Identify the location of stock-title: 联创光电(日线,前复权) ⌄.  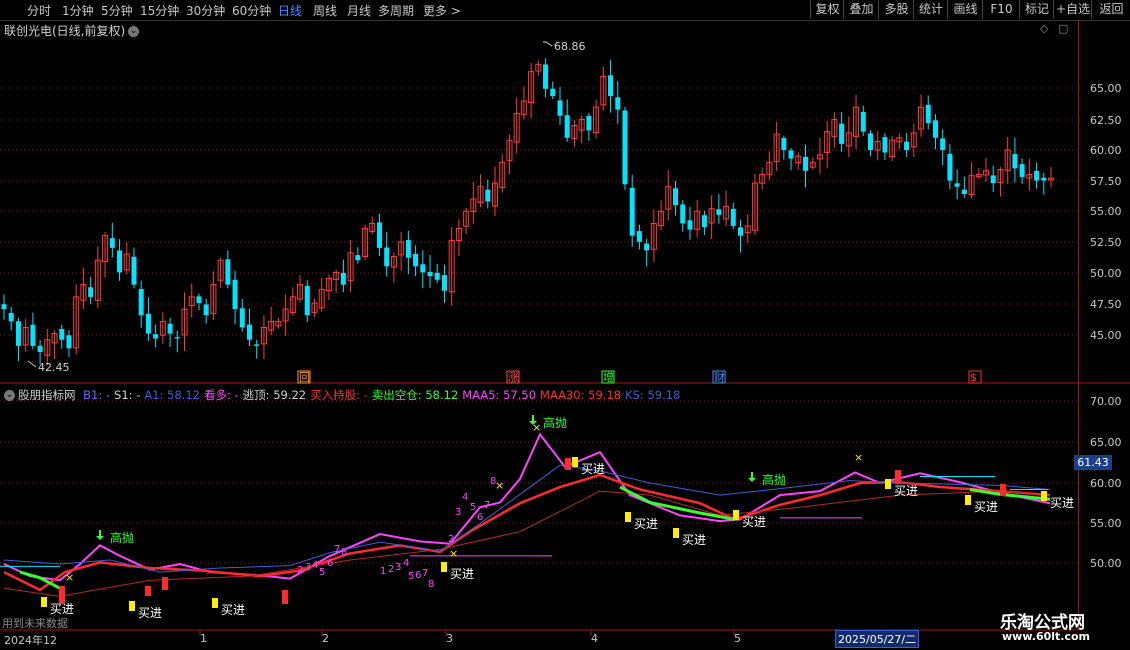
(72, 30).